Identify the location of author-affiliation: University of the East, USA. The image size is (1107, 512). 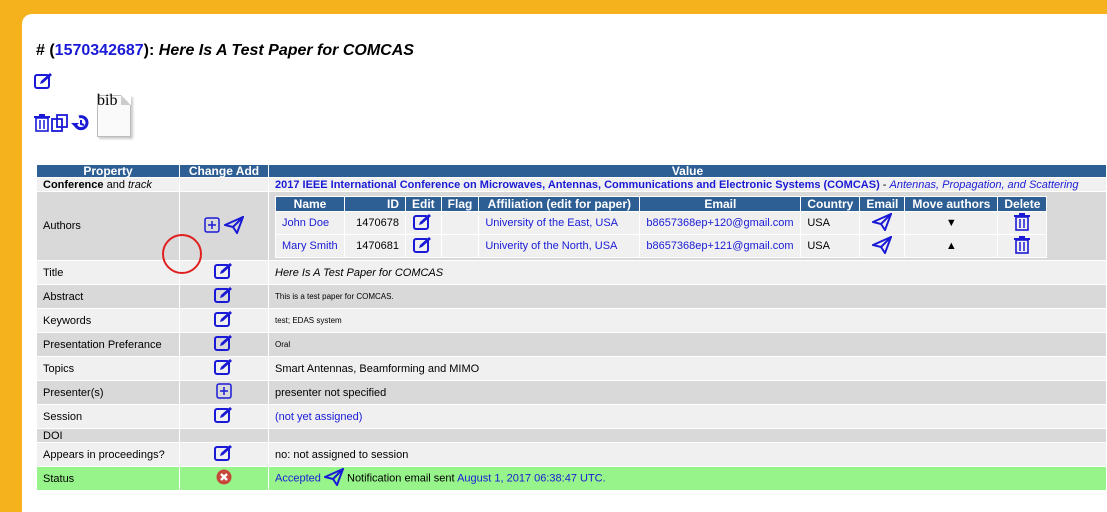
(559, 223).